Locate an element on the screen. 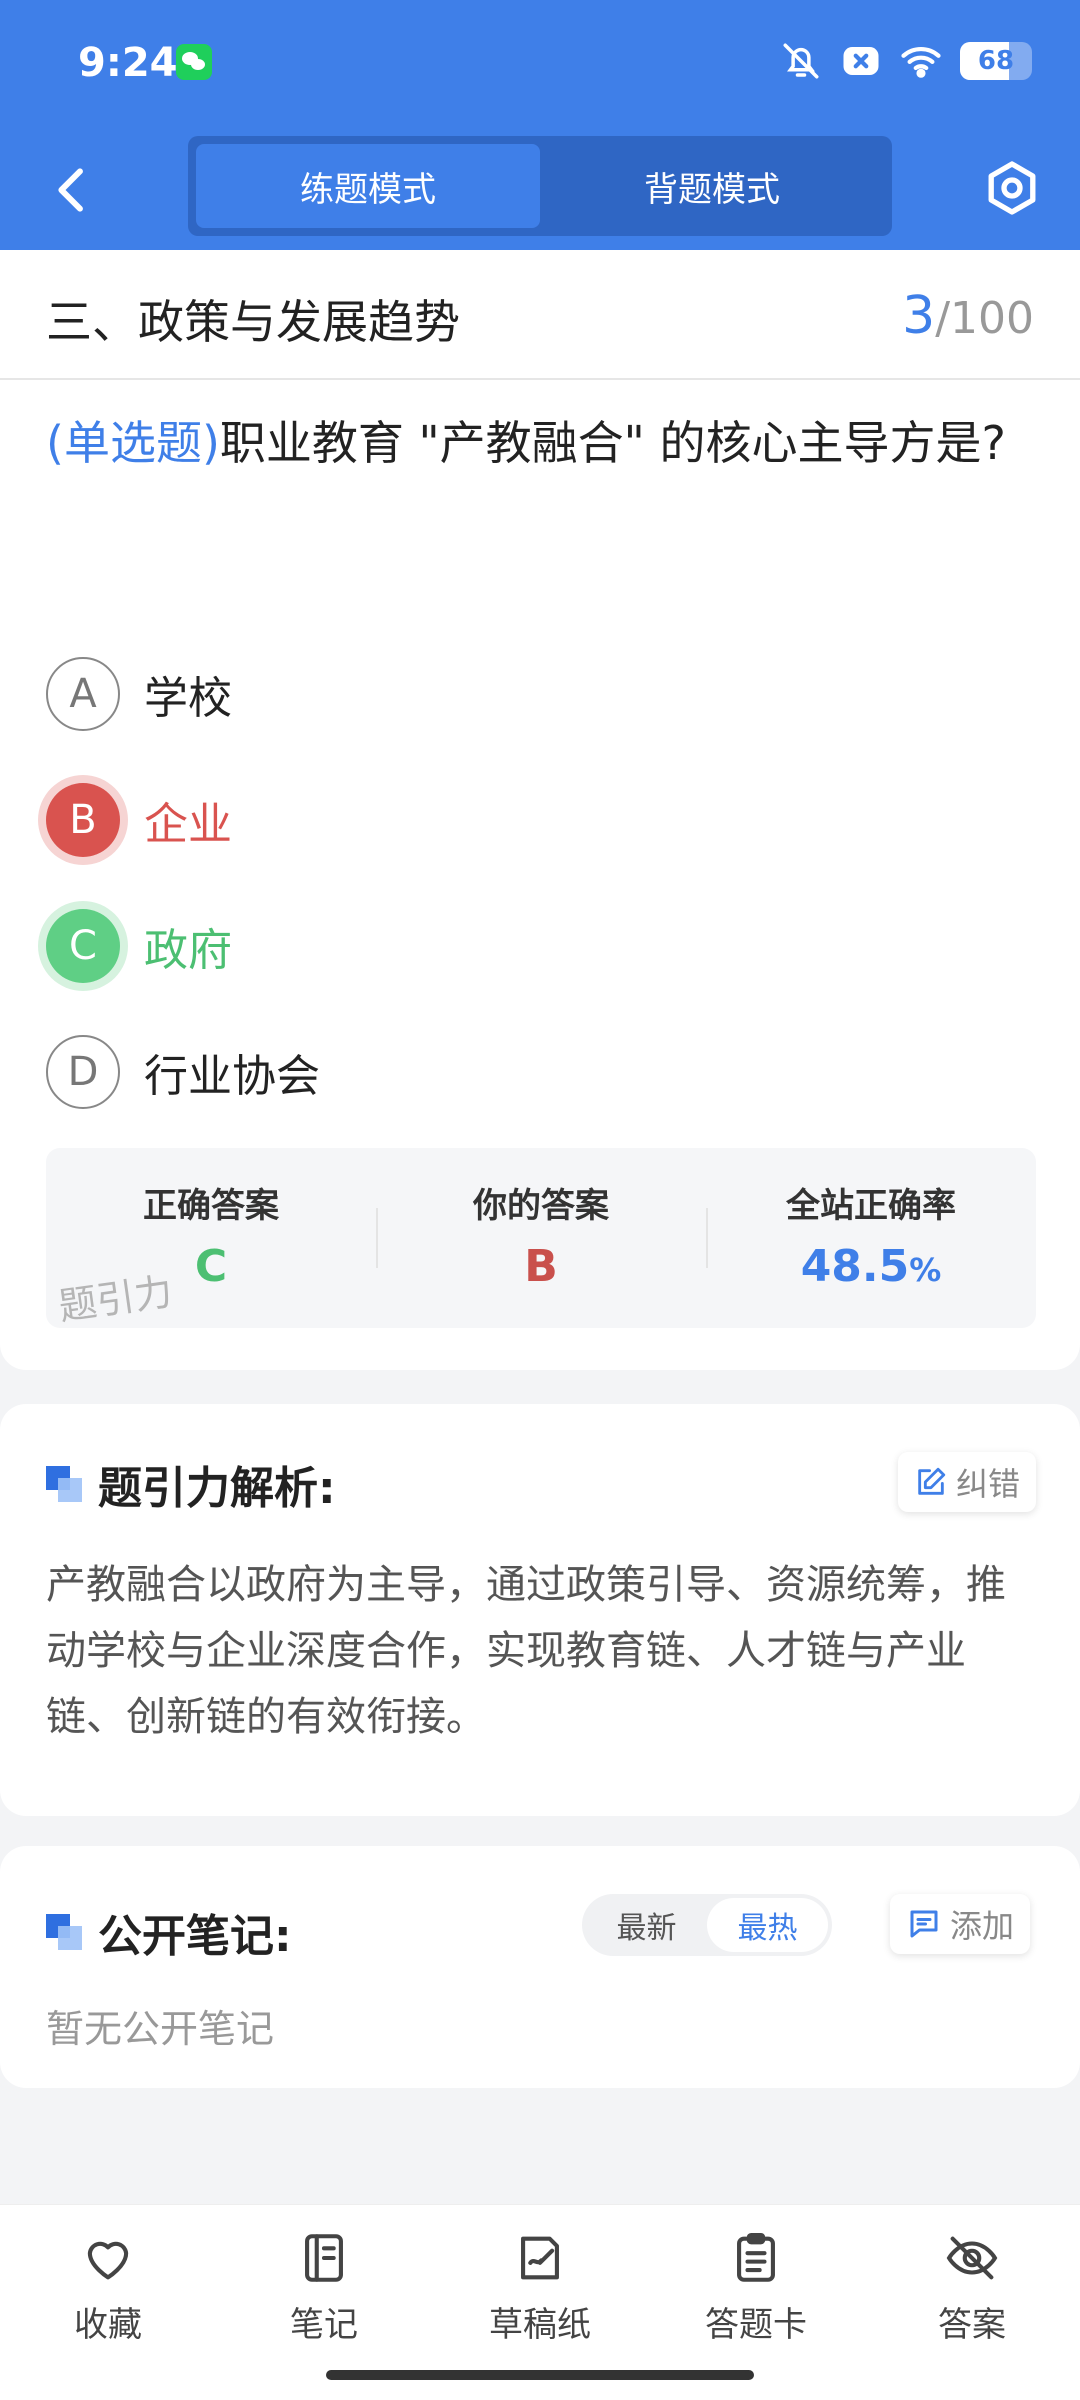  battery-indicator: 68 is located at coordinates (996, 61).